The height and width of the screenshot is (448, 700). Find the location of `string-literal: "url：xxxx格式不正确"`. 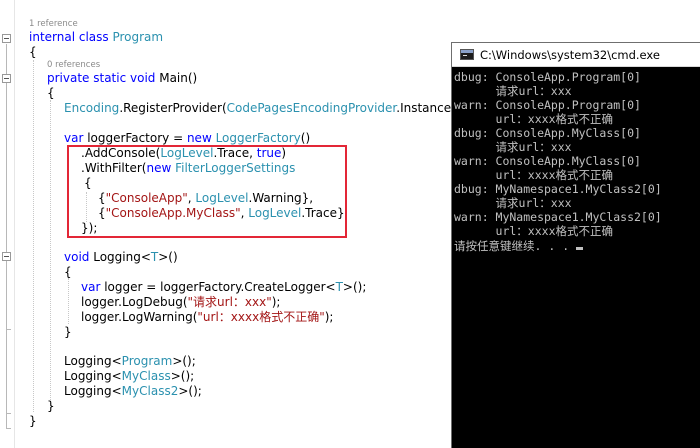

string-literal: "url：xxxx格式不正确" is located at coordinates (261, 317).